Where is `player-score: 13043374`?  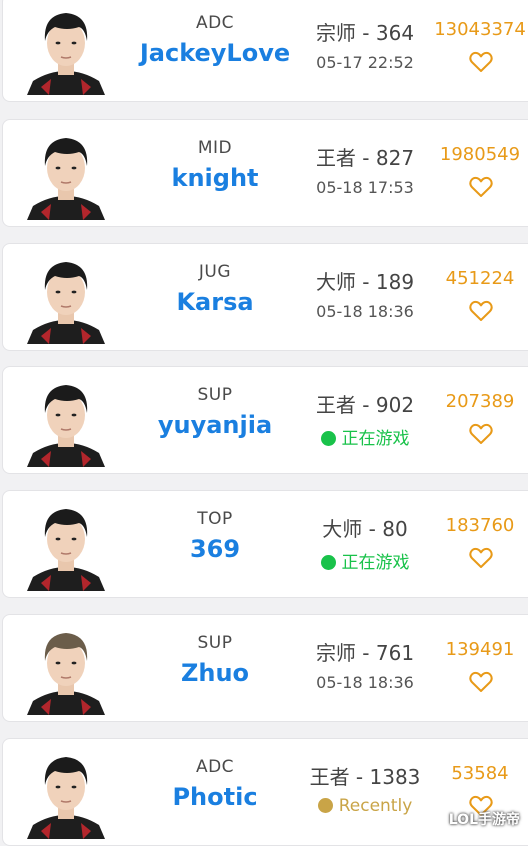 player-score: 13043374 is located at coordinates (480, 29).